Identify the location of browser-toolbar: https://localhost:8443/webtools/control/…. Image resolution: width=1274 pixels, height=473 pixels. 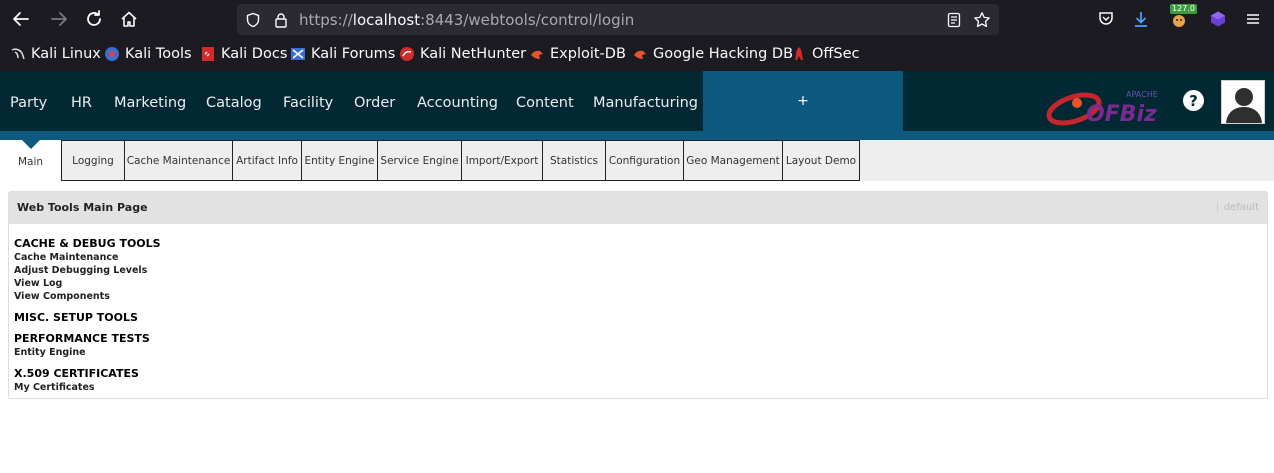
(637, 19).